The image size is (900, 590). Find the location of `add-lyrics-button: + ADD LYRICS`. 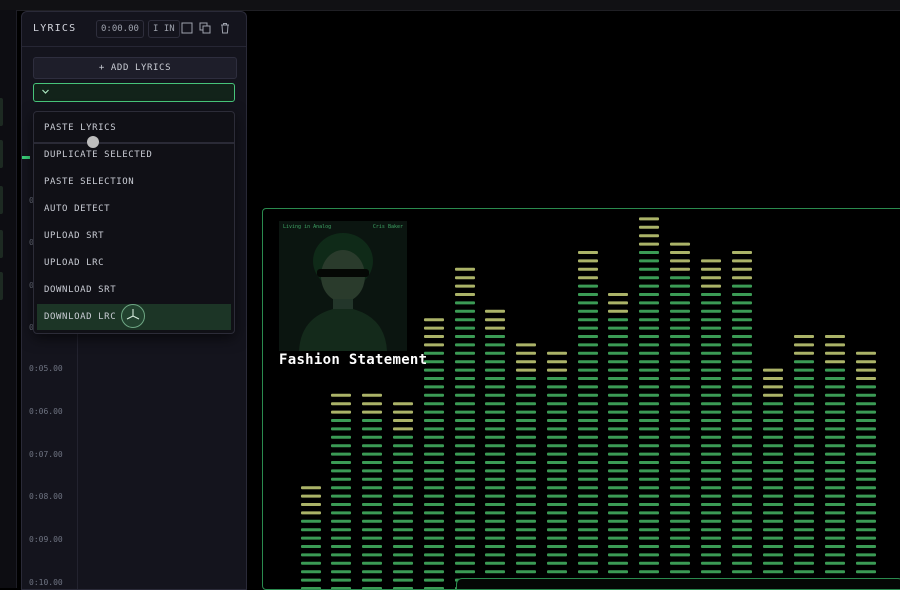

add-lyrics-button: + ADD LYRICS is located at coordinates (135, 68).